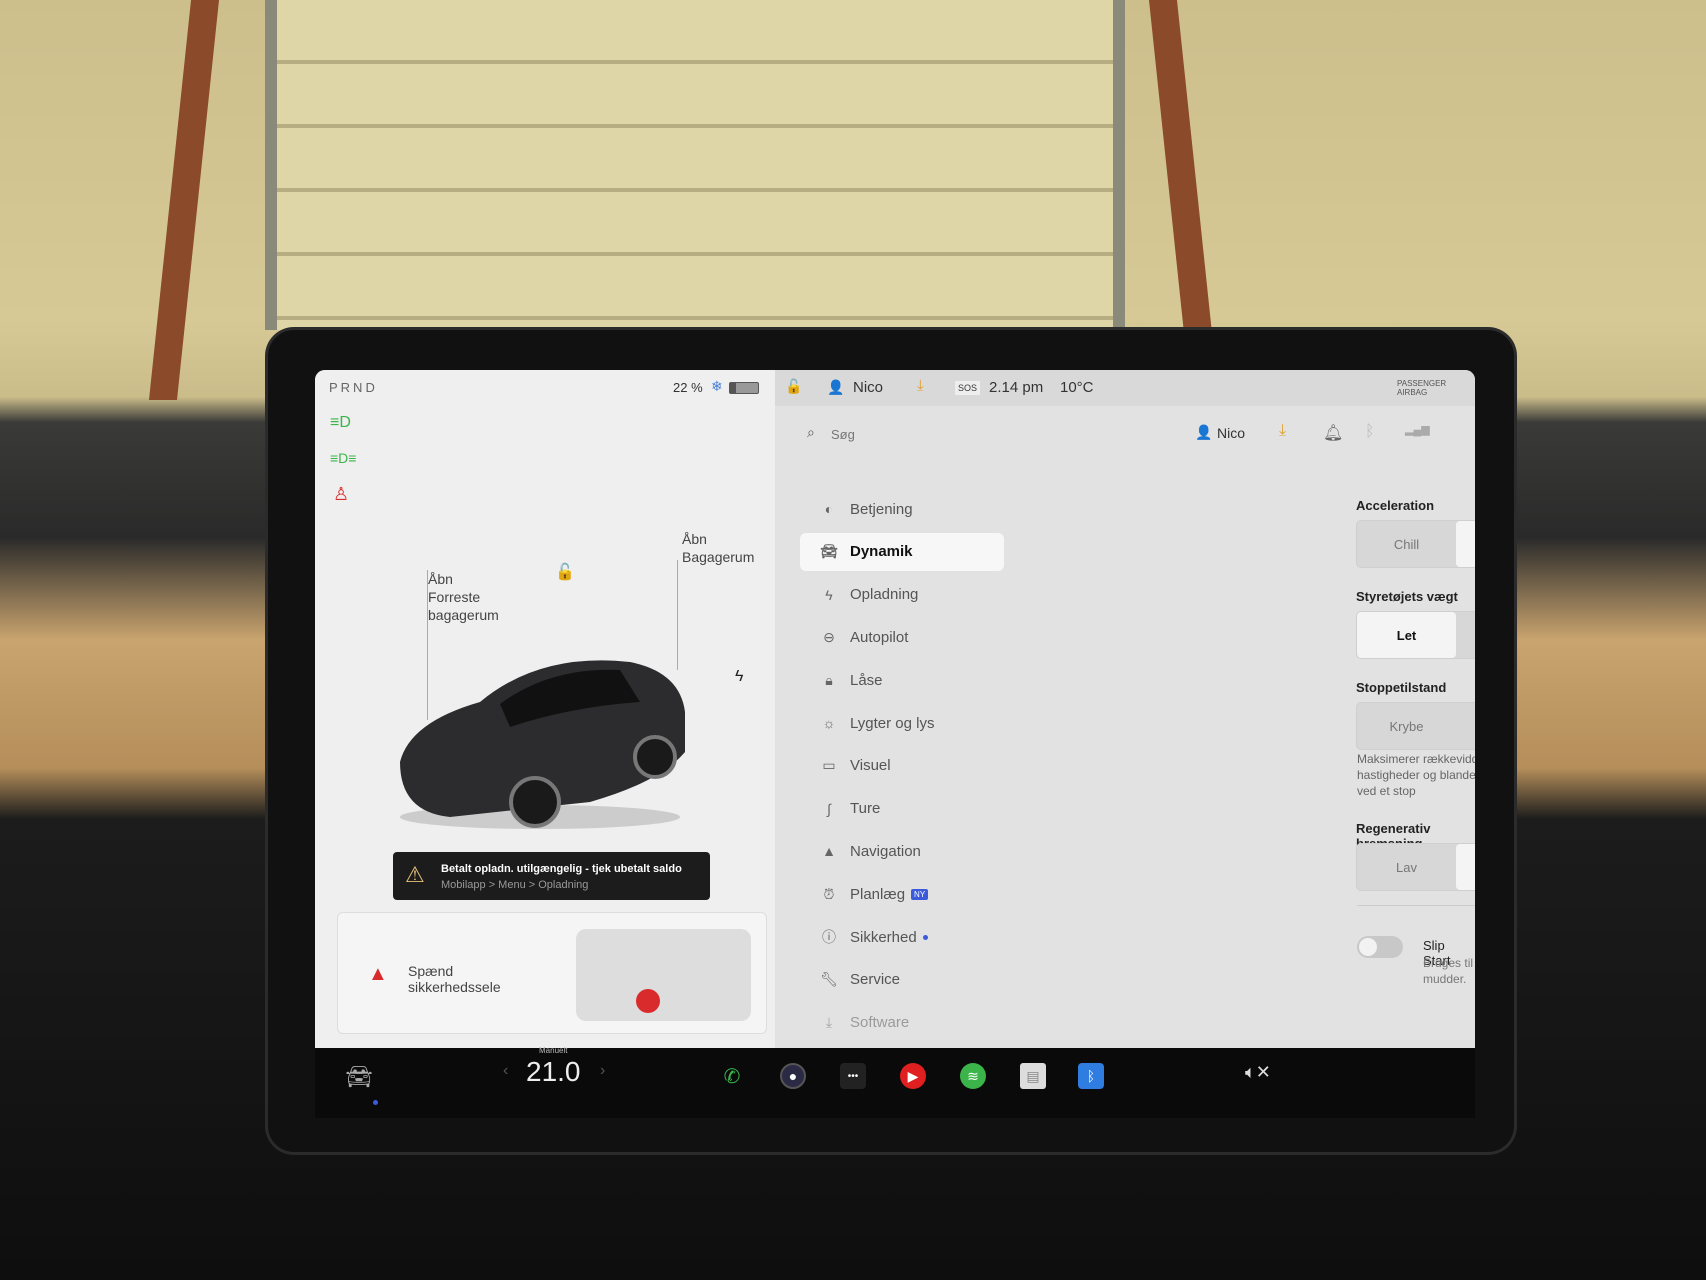 The image size is (1706, 1280). I want to click on seatbelt-unbuckled-icon, so click(648, 1001).